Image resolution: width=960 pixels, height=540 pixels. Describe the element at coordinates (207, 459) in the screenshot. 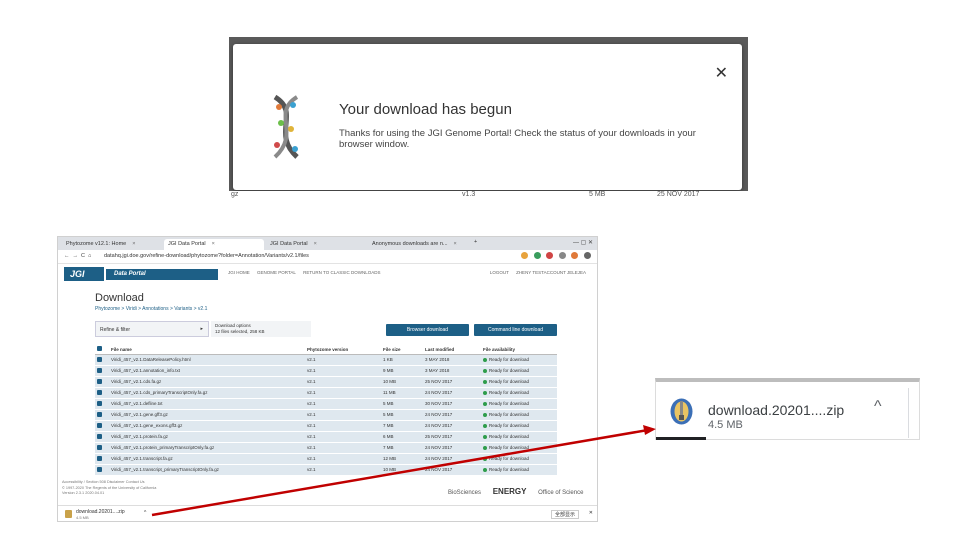

I see `file-name-cell: Viridi_457_v2.1.transcript.fa.gz` at that location.